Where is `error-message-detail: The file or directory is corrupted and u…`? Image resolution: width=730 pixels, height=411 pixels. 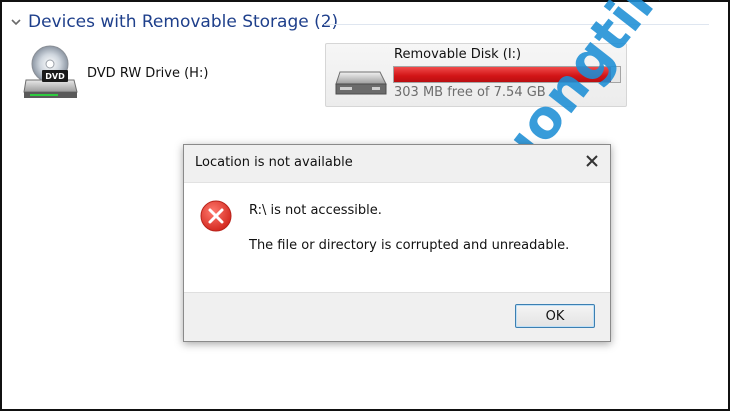 error-message-detail: The file or directory is corrupted and u… is located at coordinates (409, 245).